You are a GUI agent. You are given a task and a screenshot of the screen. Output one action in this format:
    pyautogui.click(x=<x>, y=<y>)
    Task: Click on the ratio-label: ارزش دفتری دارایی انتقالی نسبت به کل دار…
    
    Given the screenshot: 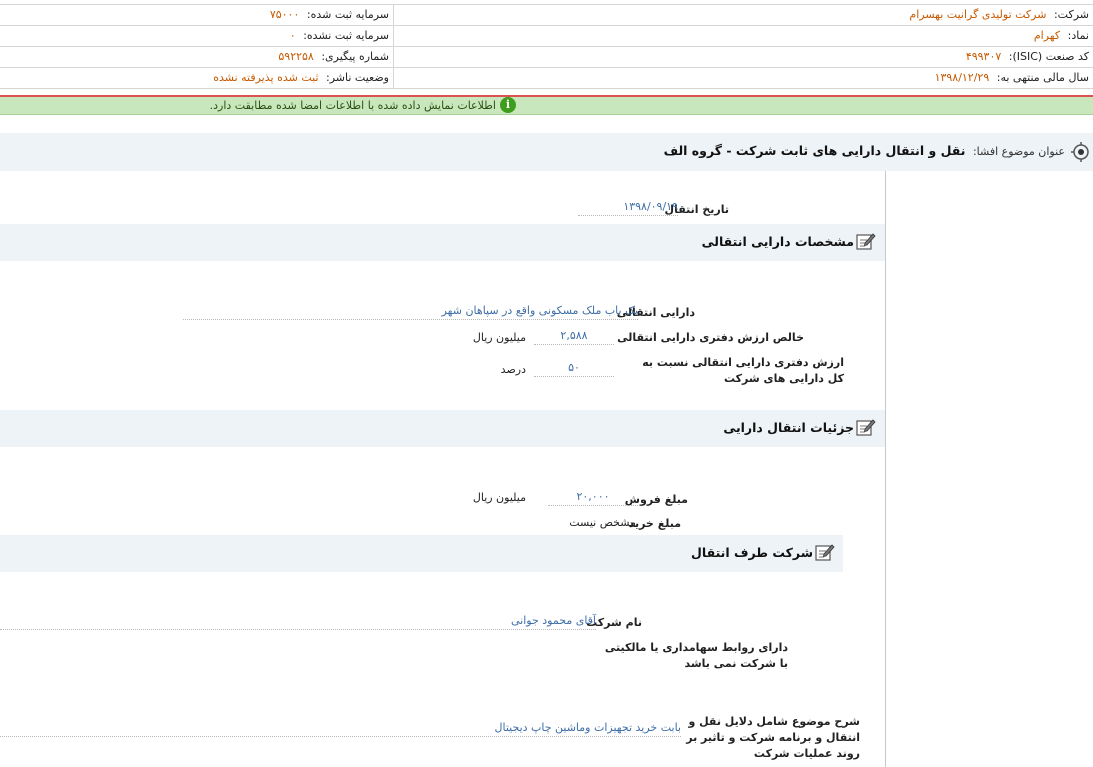 What is the action you would take?
    pyautogui.click(x=743, y=370)
    